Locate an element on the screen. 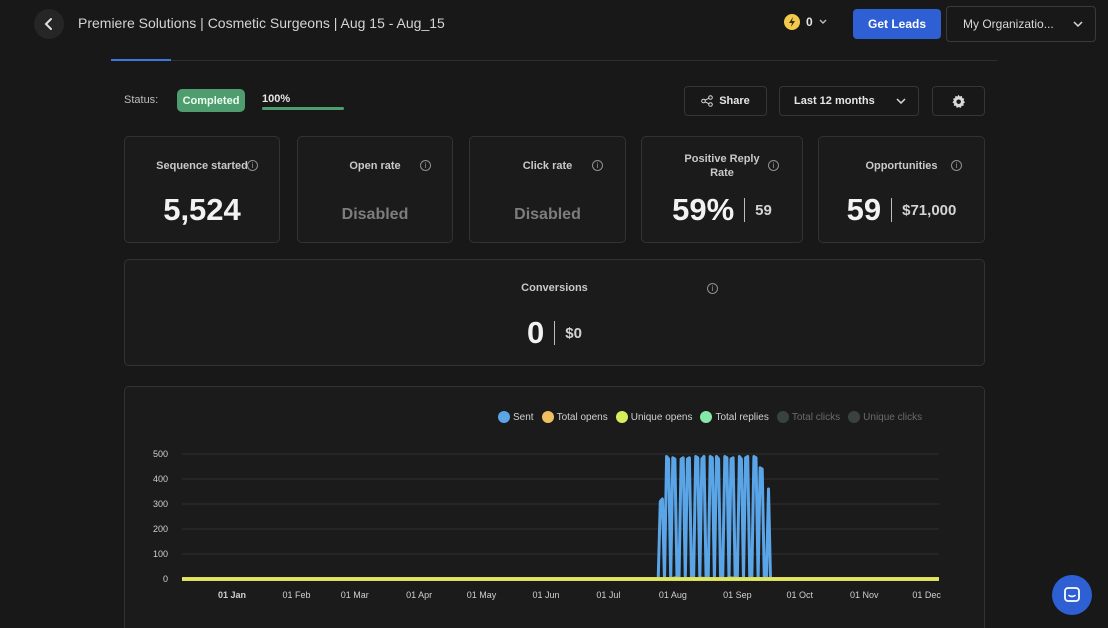 This screenshot has width=1108, height=628. credits-count: 0 is located at coordinates (809, 22).